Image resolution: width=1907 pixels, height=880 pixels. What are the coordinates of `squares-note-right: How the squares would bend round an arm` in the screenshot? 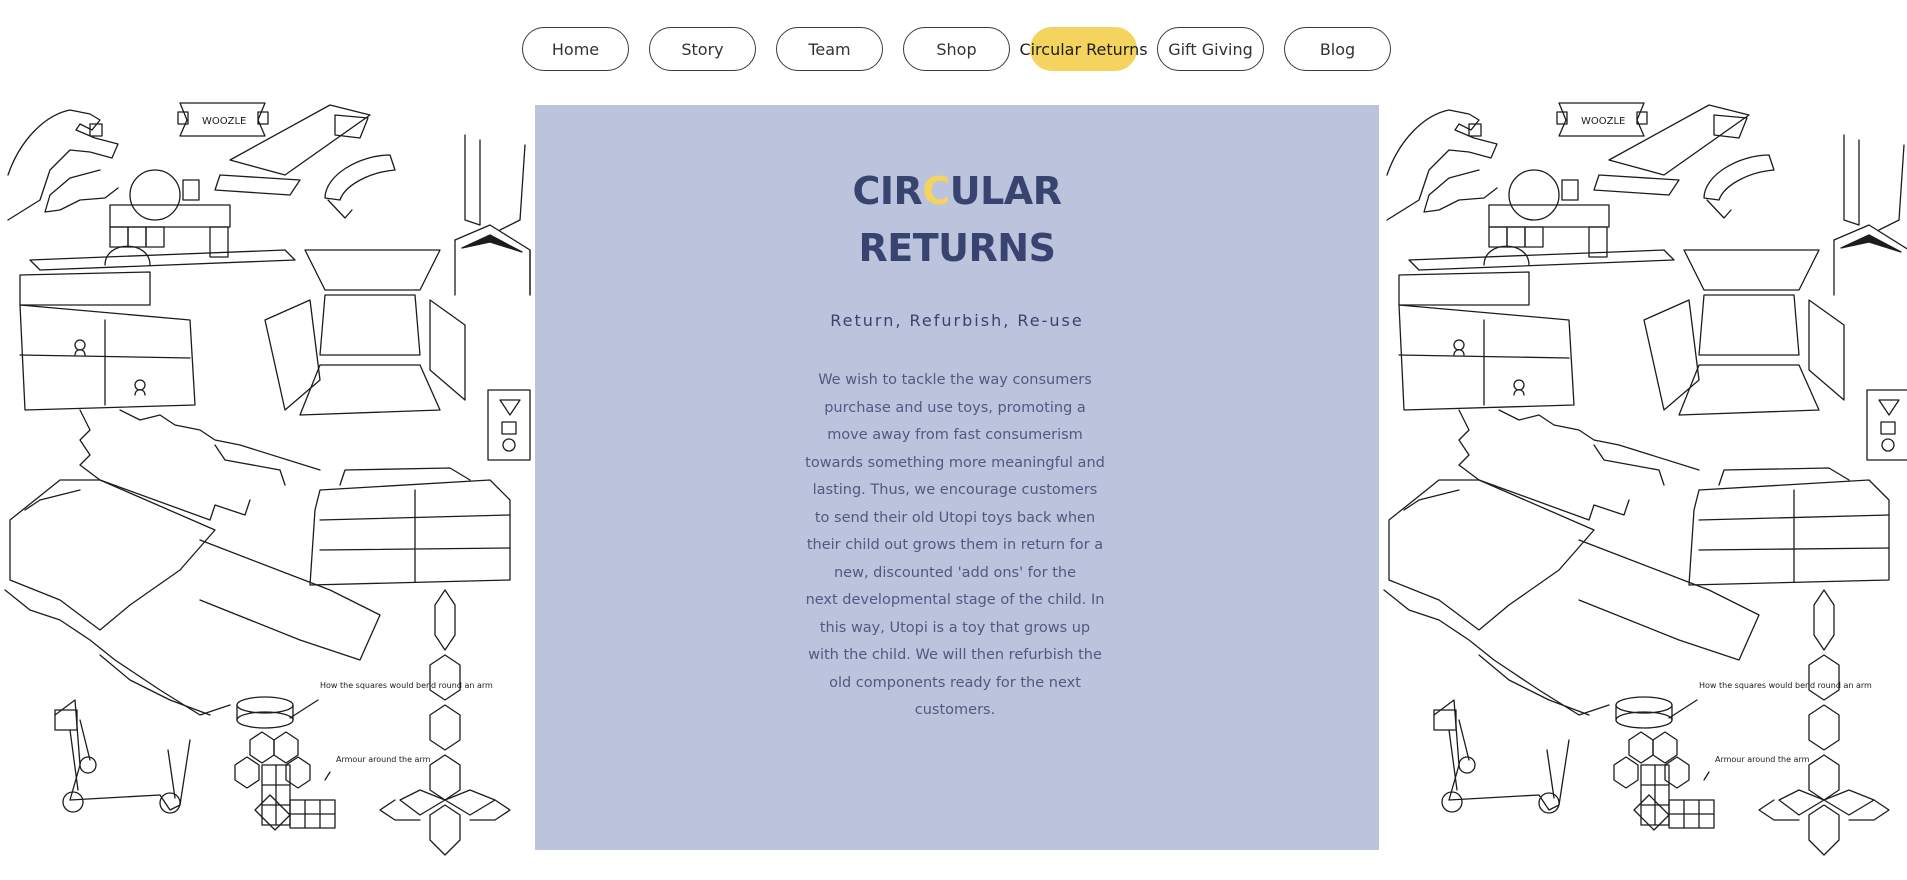 It's located at (1785, 685).